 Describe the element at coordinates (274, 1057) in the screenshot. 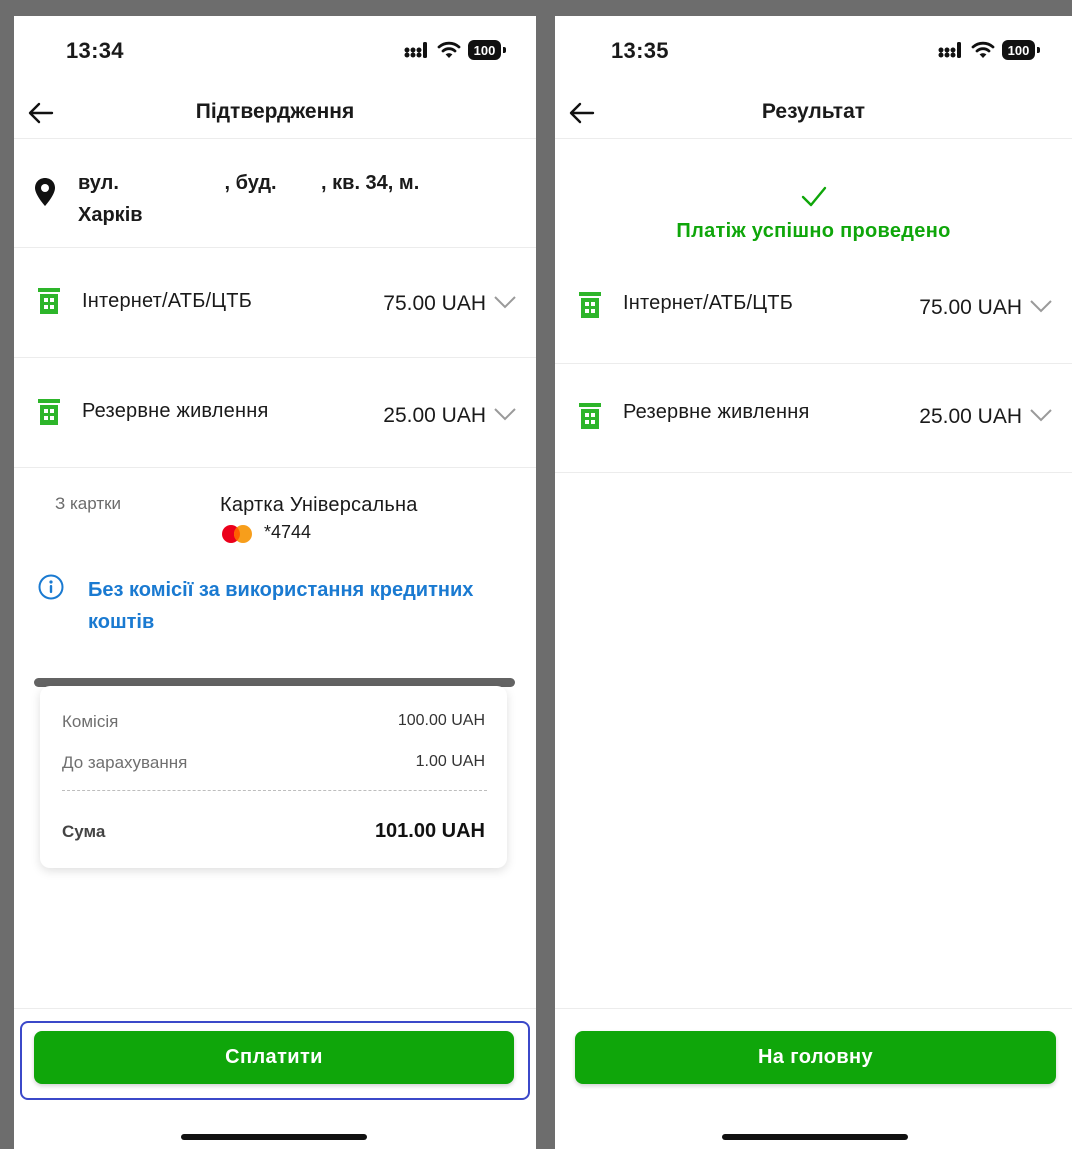

I see `pay-button: Сплатити` at that location.